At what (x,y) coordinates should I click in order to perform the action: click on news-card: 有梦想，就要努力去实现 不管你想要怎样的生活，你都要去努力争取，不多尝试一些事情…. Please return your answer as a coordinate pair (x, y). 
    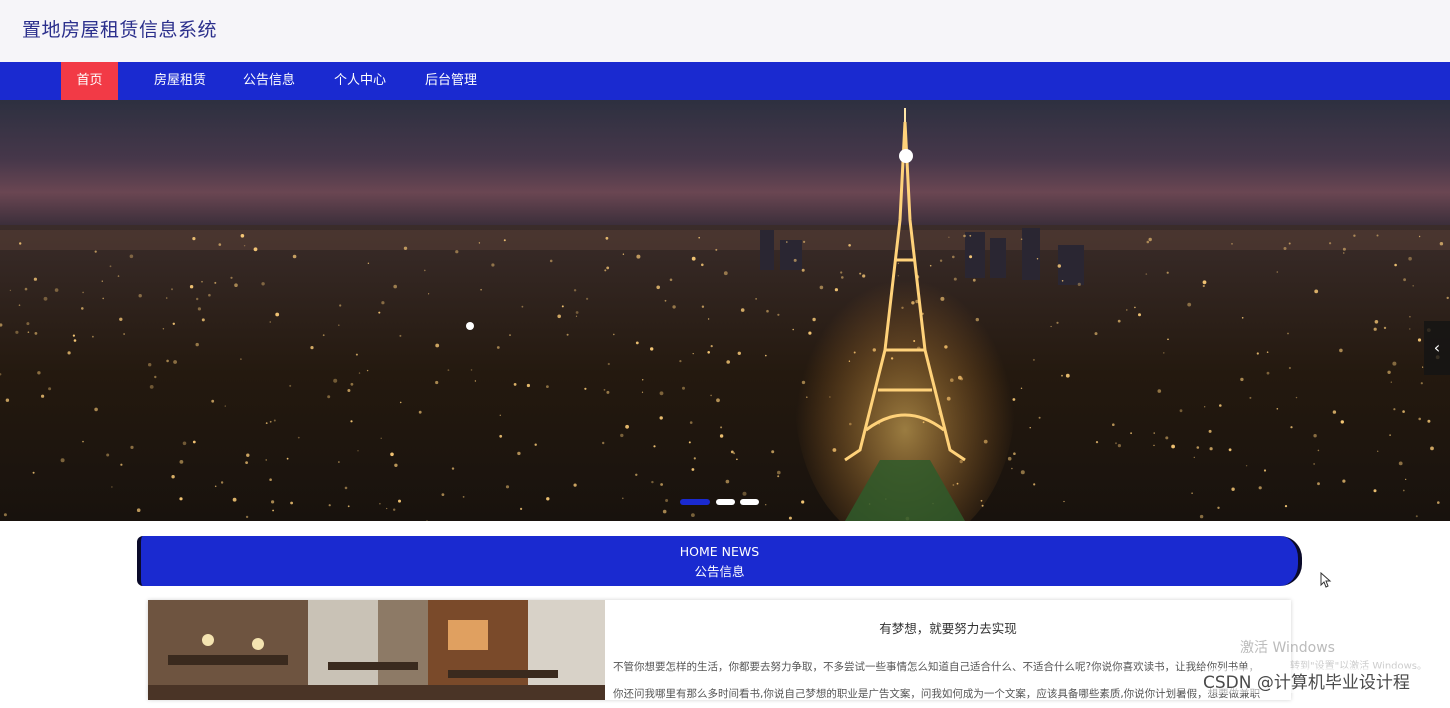
    Looking at the image, I should click on (719, 650).